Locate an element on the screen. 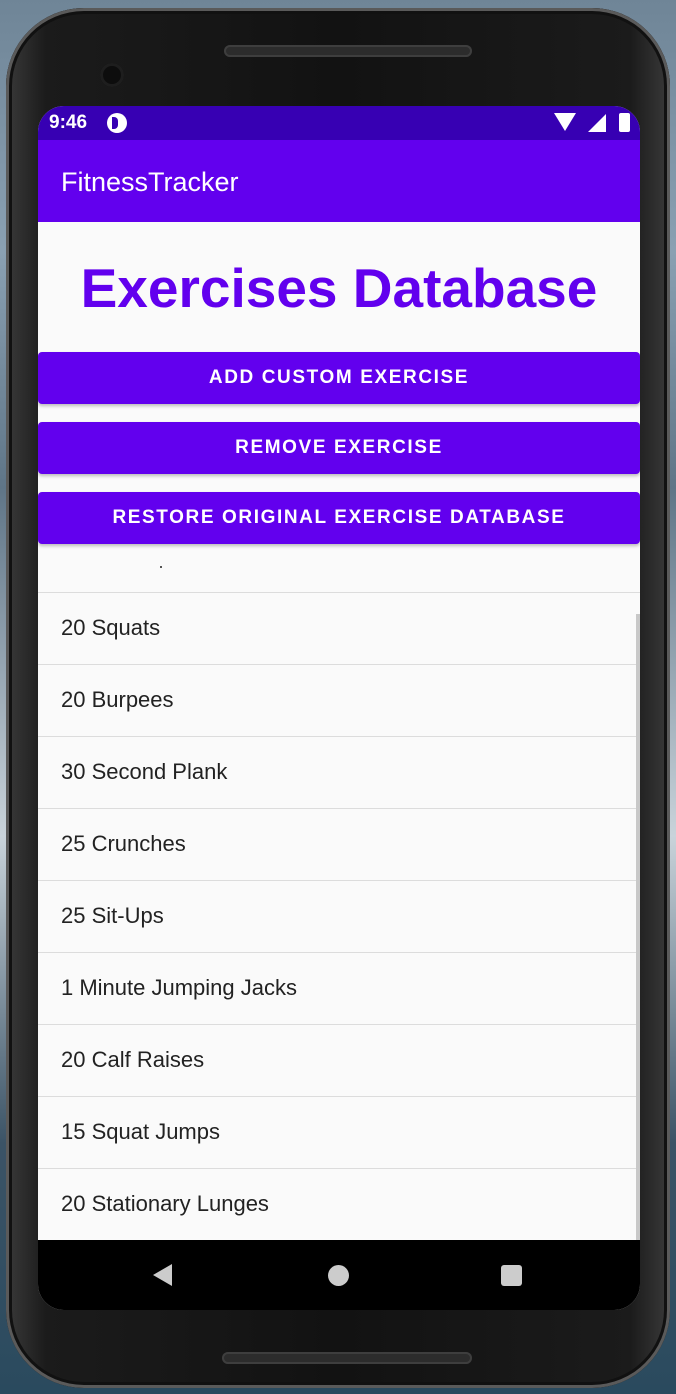 This screenshot has width=676, height=1394. list-item-label: 20 Calf Raises is located at coordinates (133, 1059).